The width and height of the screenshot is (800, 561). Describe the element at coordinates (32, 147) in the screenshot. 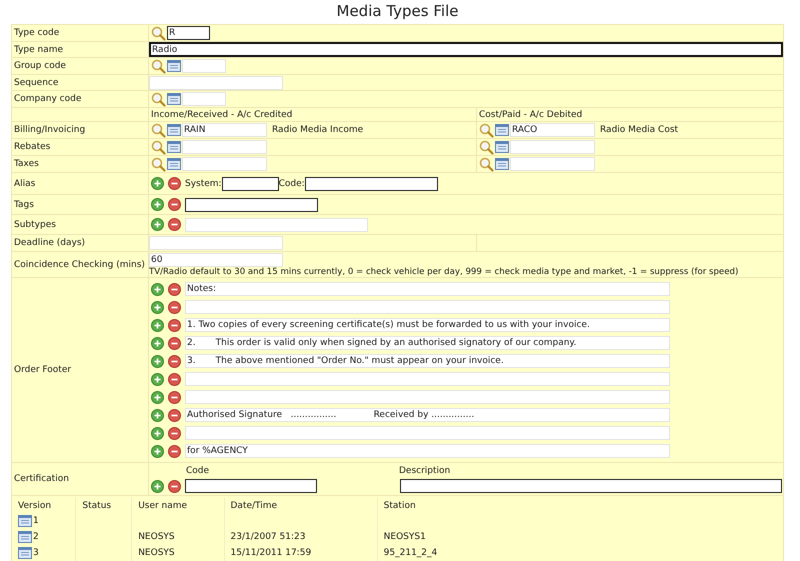

I see `field-label: Rebates` at that location.